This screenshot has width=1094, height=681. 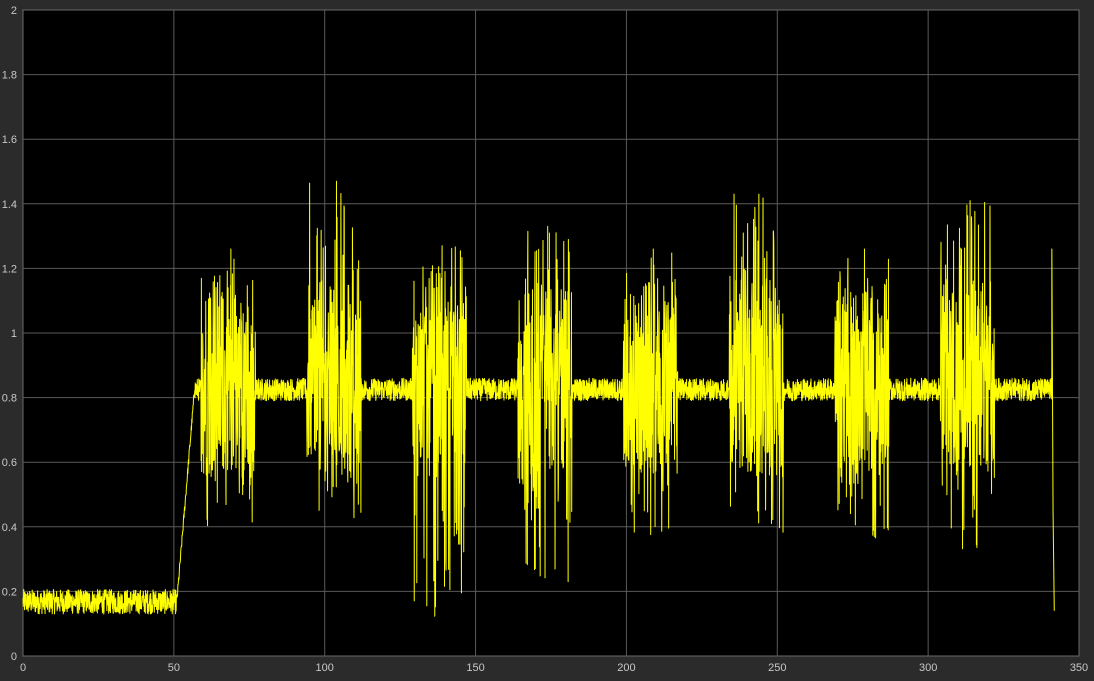 What do you see at coordinates (325, 668) in the screenshot?
I see `x-tick-label: 100` at bounding box center [325, 668].